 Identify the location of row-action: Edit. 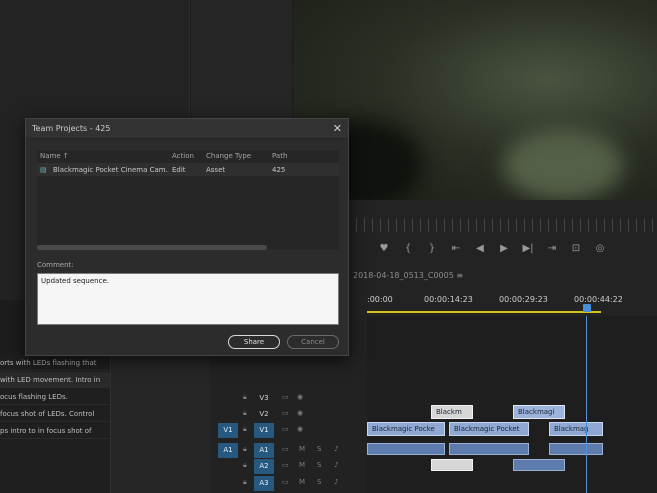
(179, 170).